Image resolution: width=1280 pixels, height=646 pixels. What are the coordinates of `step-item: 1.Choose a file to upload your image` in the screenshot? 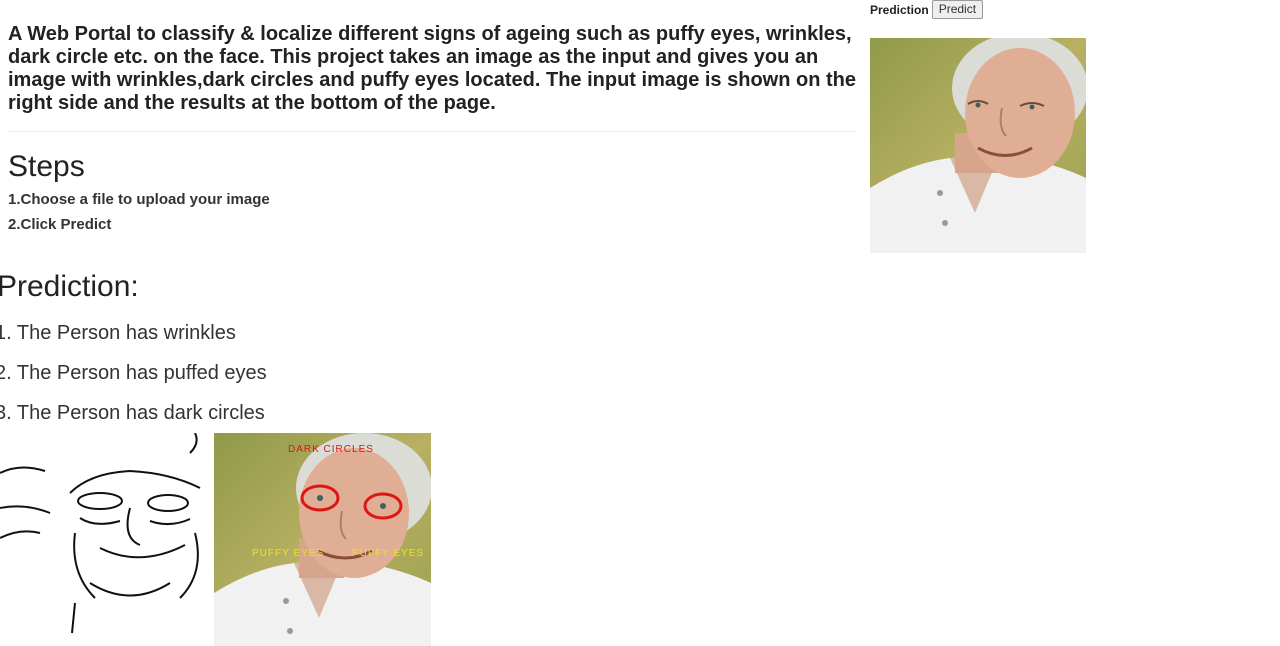 It's located at (139, 199).